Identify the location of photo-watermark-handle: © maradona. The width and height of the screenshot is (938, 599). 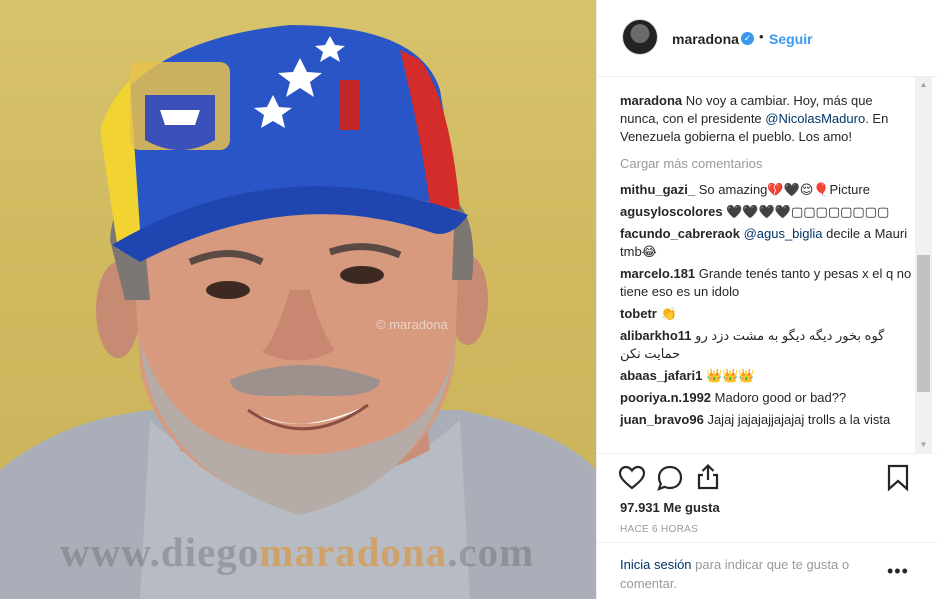
(412, 324).